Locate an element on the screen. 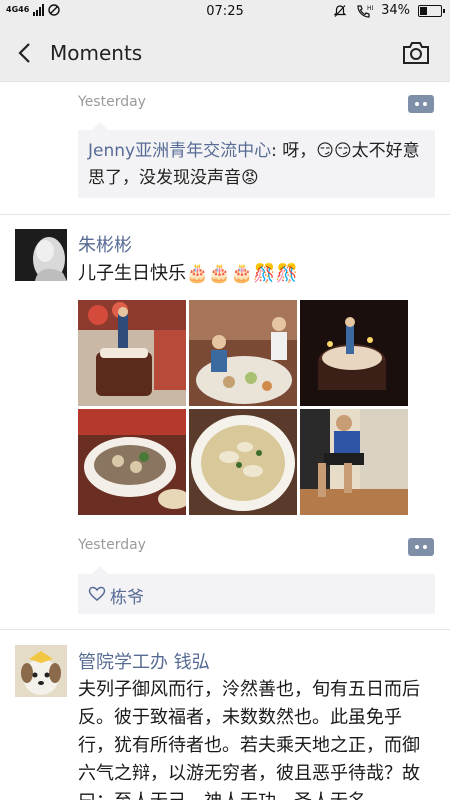 This screenshot has width=450, height=800. post-author: 管院学工办 钱弘 is located at coordinates (144, 661).